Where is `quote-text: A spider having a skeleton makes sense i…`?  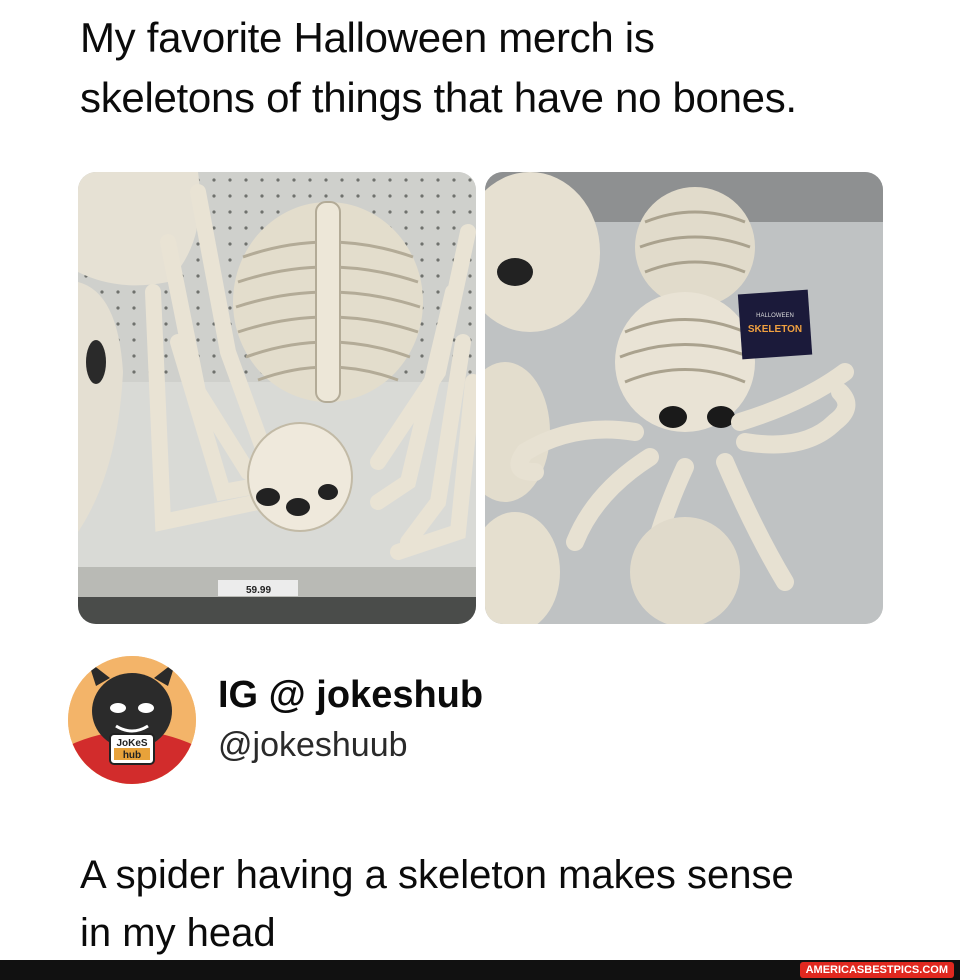 quote-text: A spider having a skeleton makes sense i… is located at coordinates (490, 904).